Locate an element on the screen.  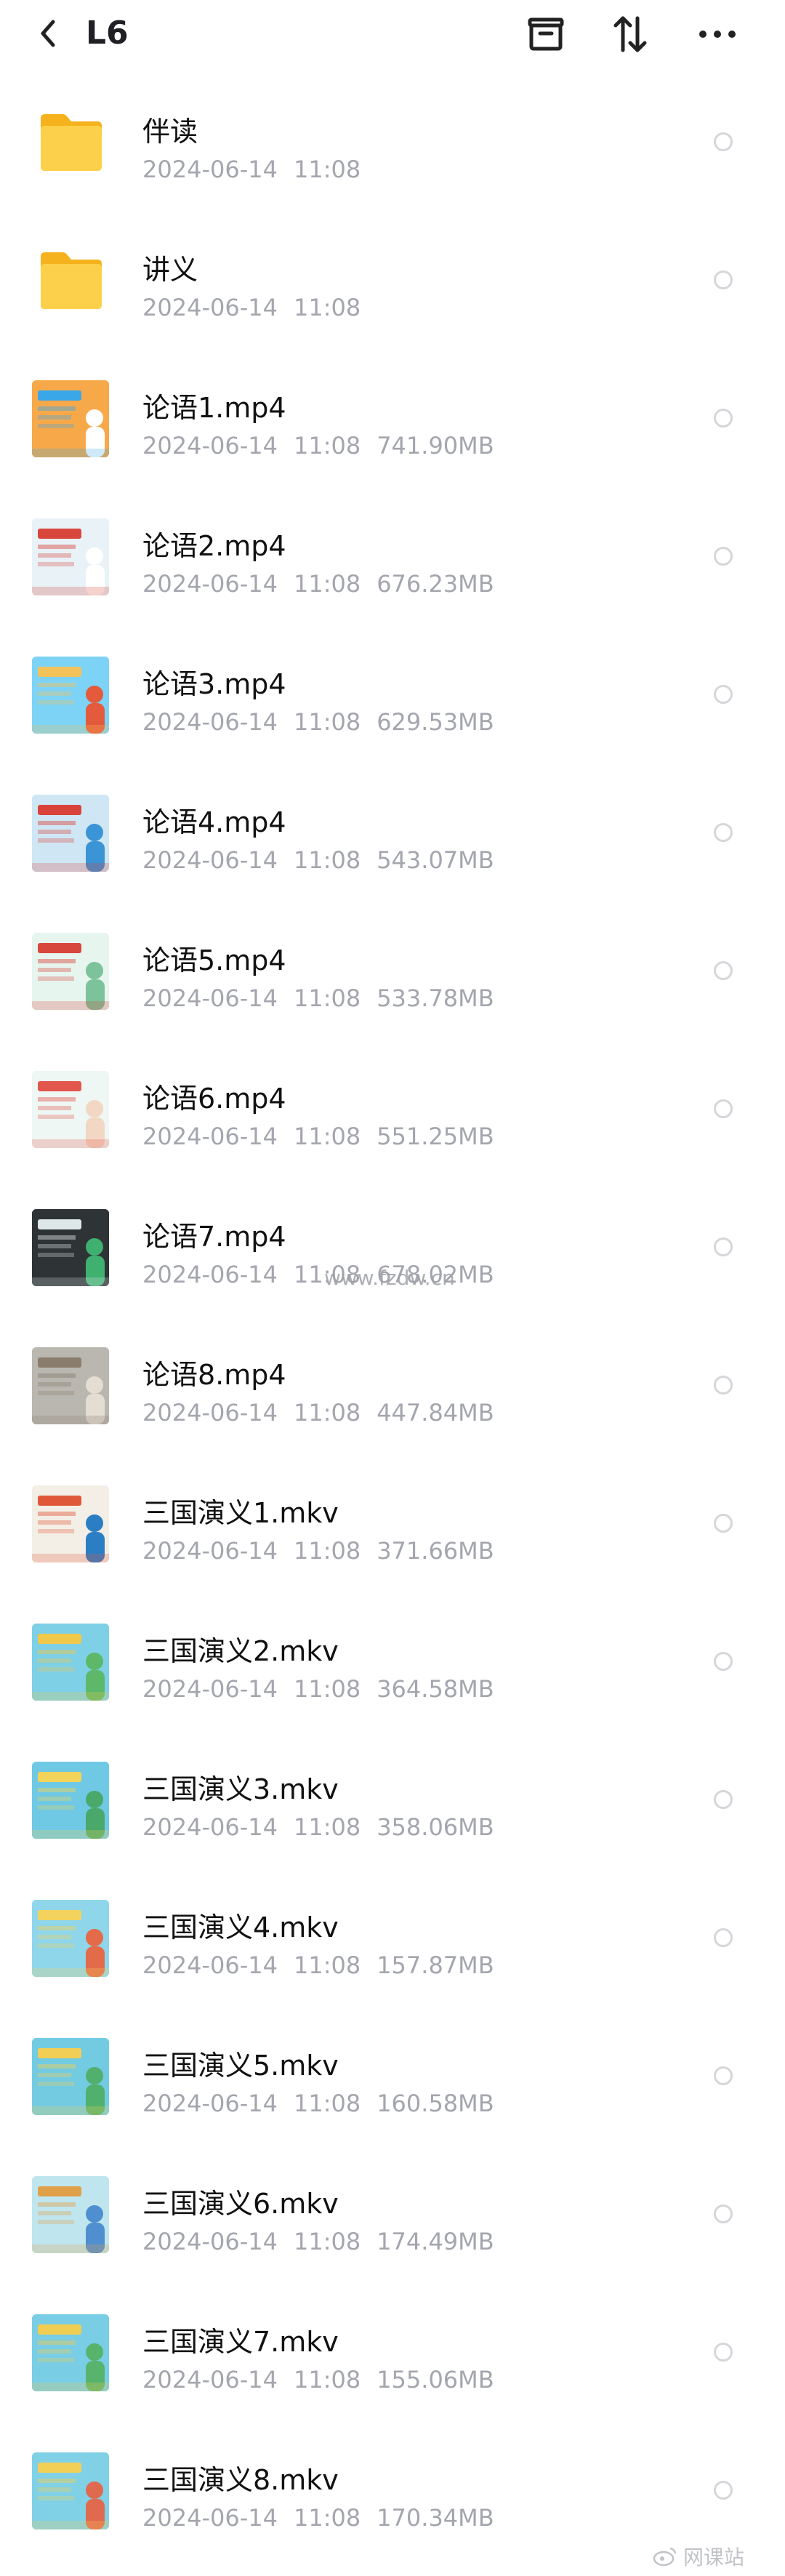
list-item: 三国演义1.mkv 2024-06-14 11:08 371.66MB is located at coordinates (392, 1523).